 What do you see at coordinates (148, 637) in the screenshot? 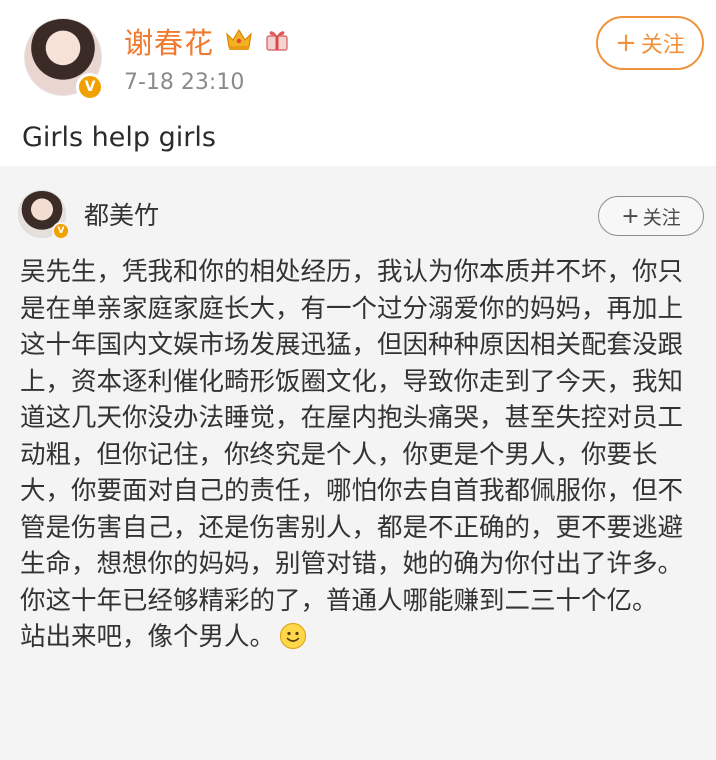
I see `repost-paragraph: 站出来吧，像个男人。` at bounding box center [148, 637].